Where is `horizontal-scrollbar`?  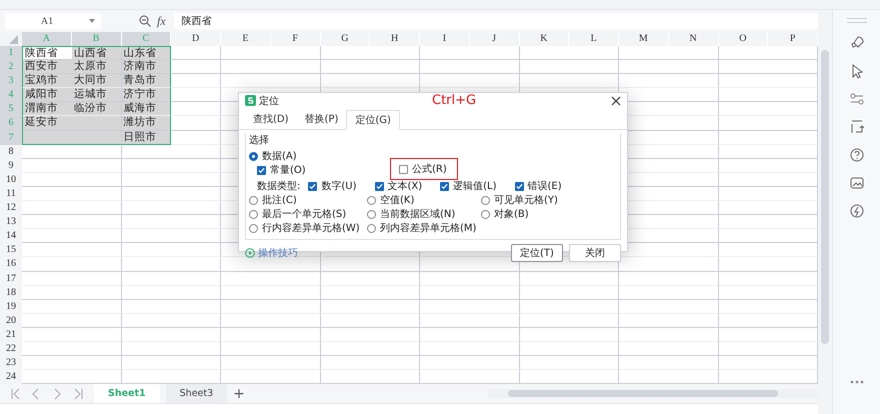
horizontal-scrollbar is located at coordinates (653, 393).